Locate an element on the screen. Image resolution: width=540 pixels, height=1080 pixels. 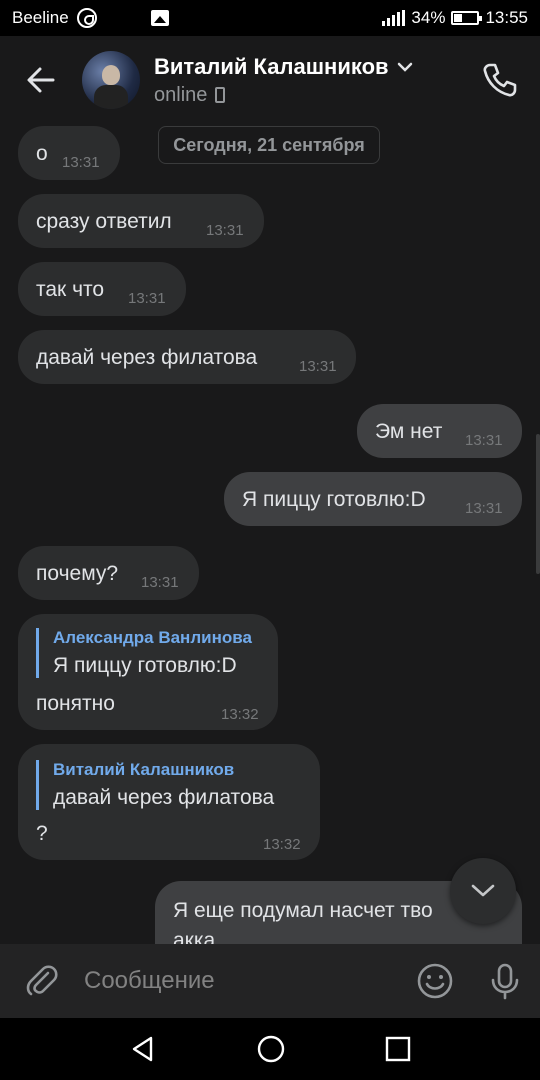
reply-author: Александра Ванлинова is located at coordinates (152, 637).